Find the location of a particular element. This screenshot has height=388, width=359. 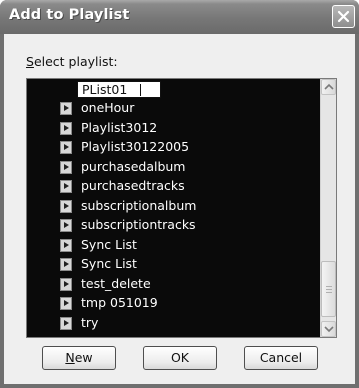

close-button is located at coordinates (343, 16).